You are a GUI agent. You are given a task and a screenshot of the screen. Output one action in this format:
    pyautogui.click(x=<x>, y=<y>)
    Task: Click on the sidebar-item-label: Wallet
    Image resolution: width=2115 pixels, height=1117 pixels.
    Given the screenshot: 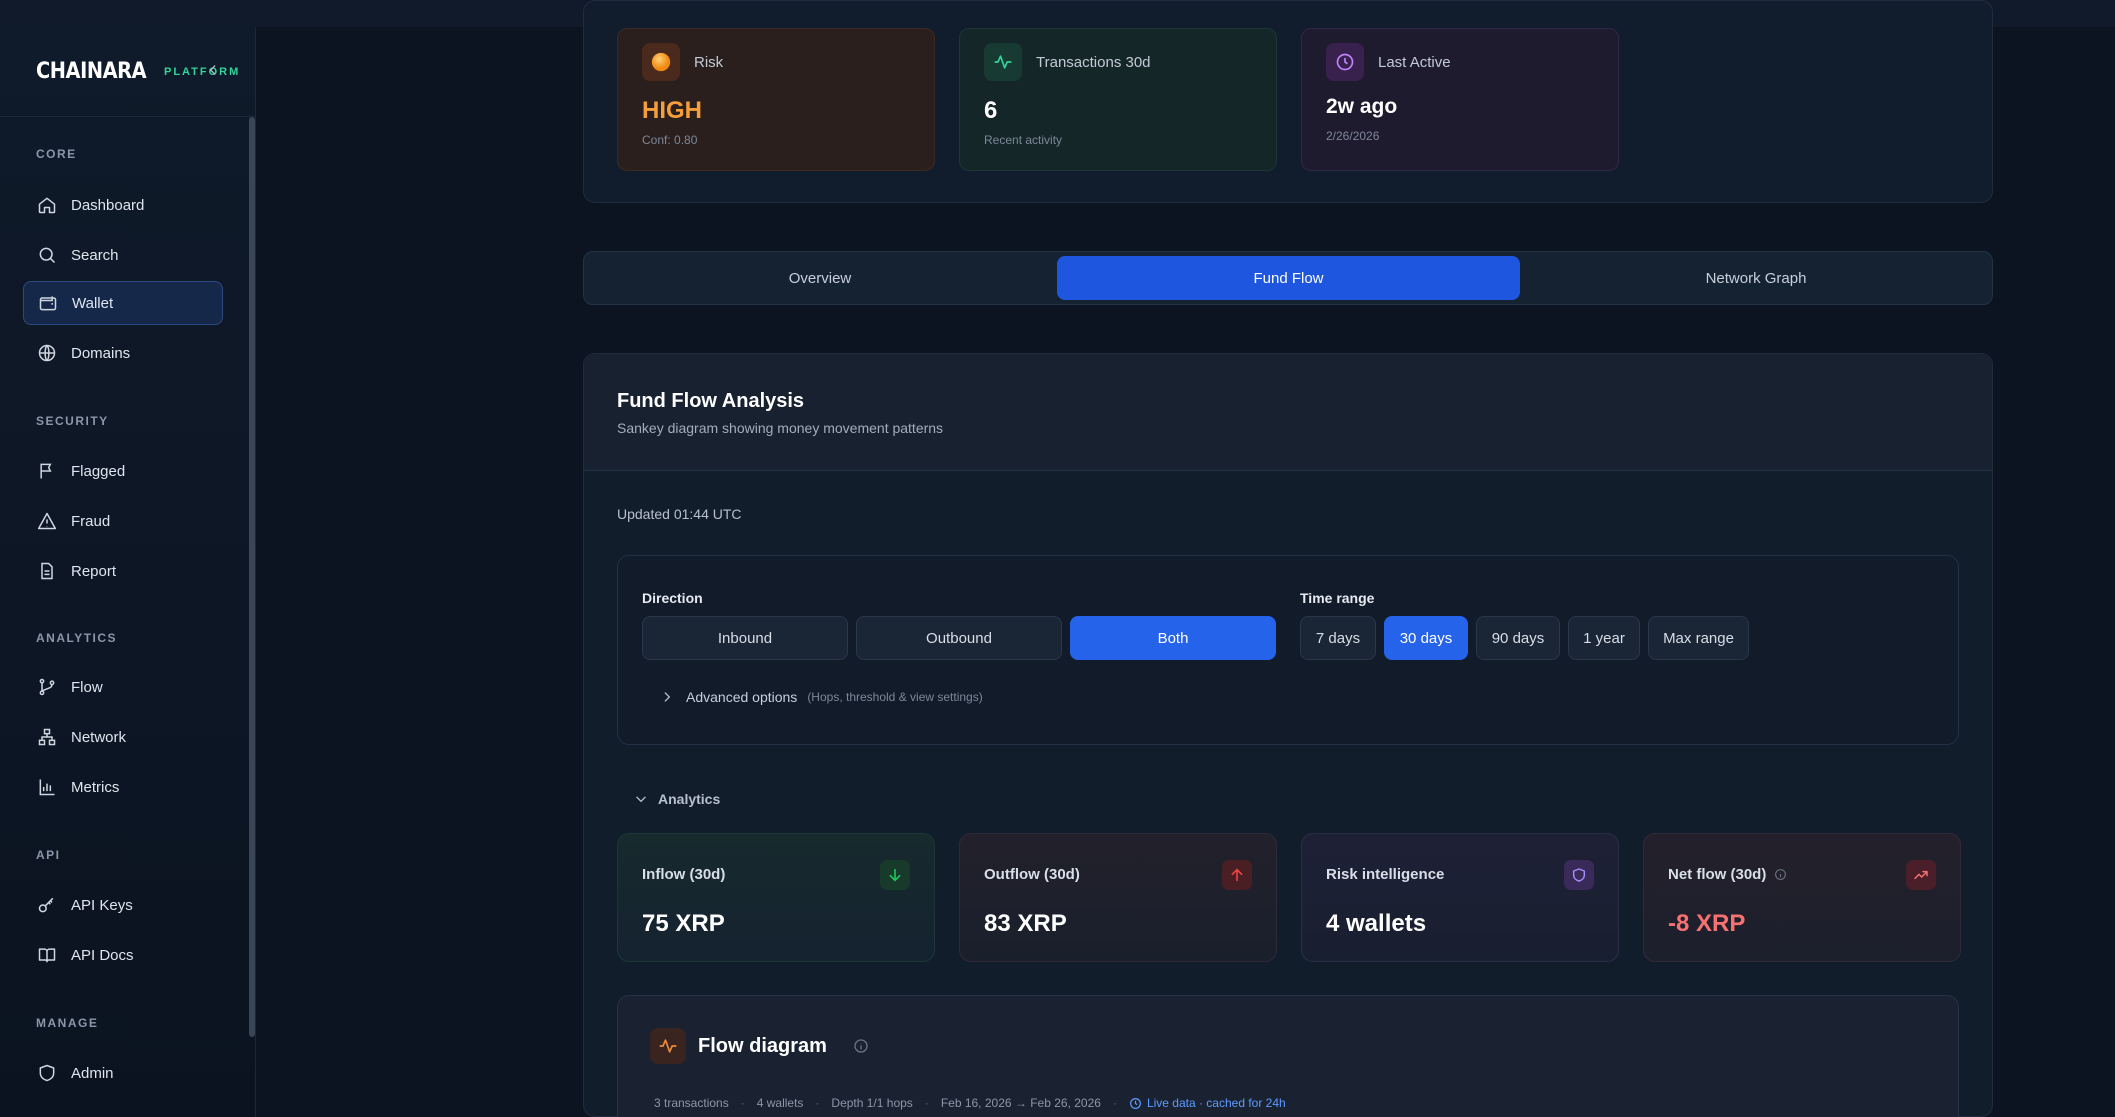 What is the action you would take?
    pyautogui.click(x=93, y=303)
    